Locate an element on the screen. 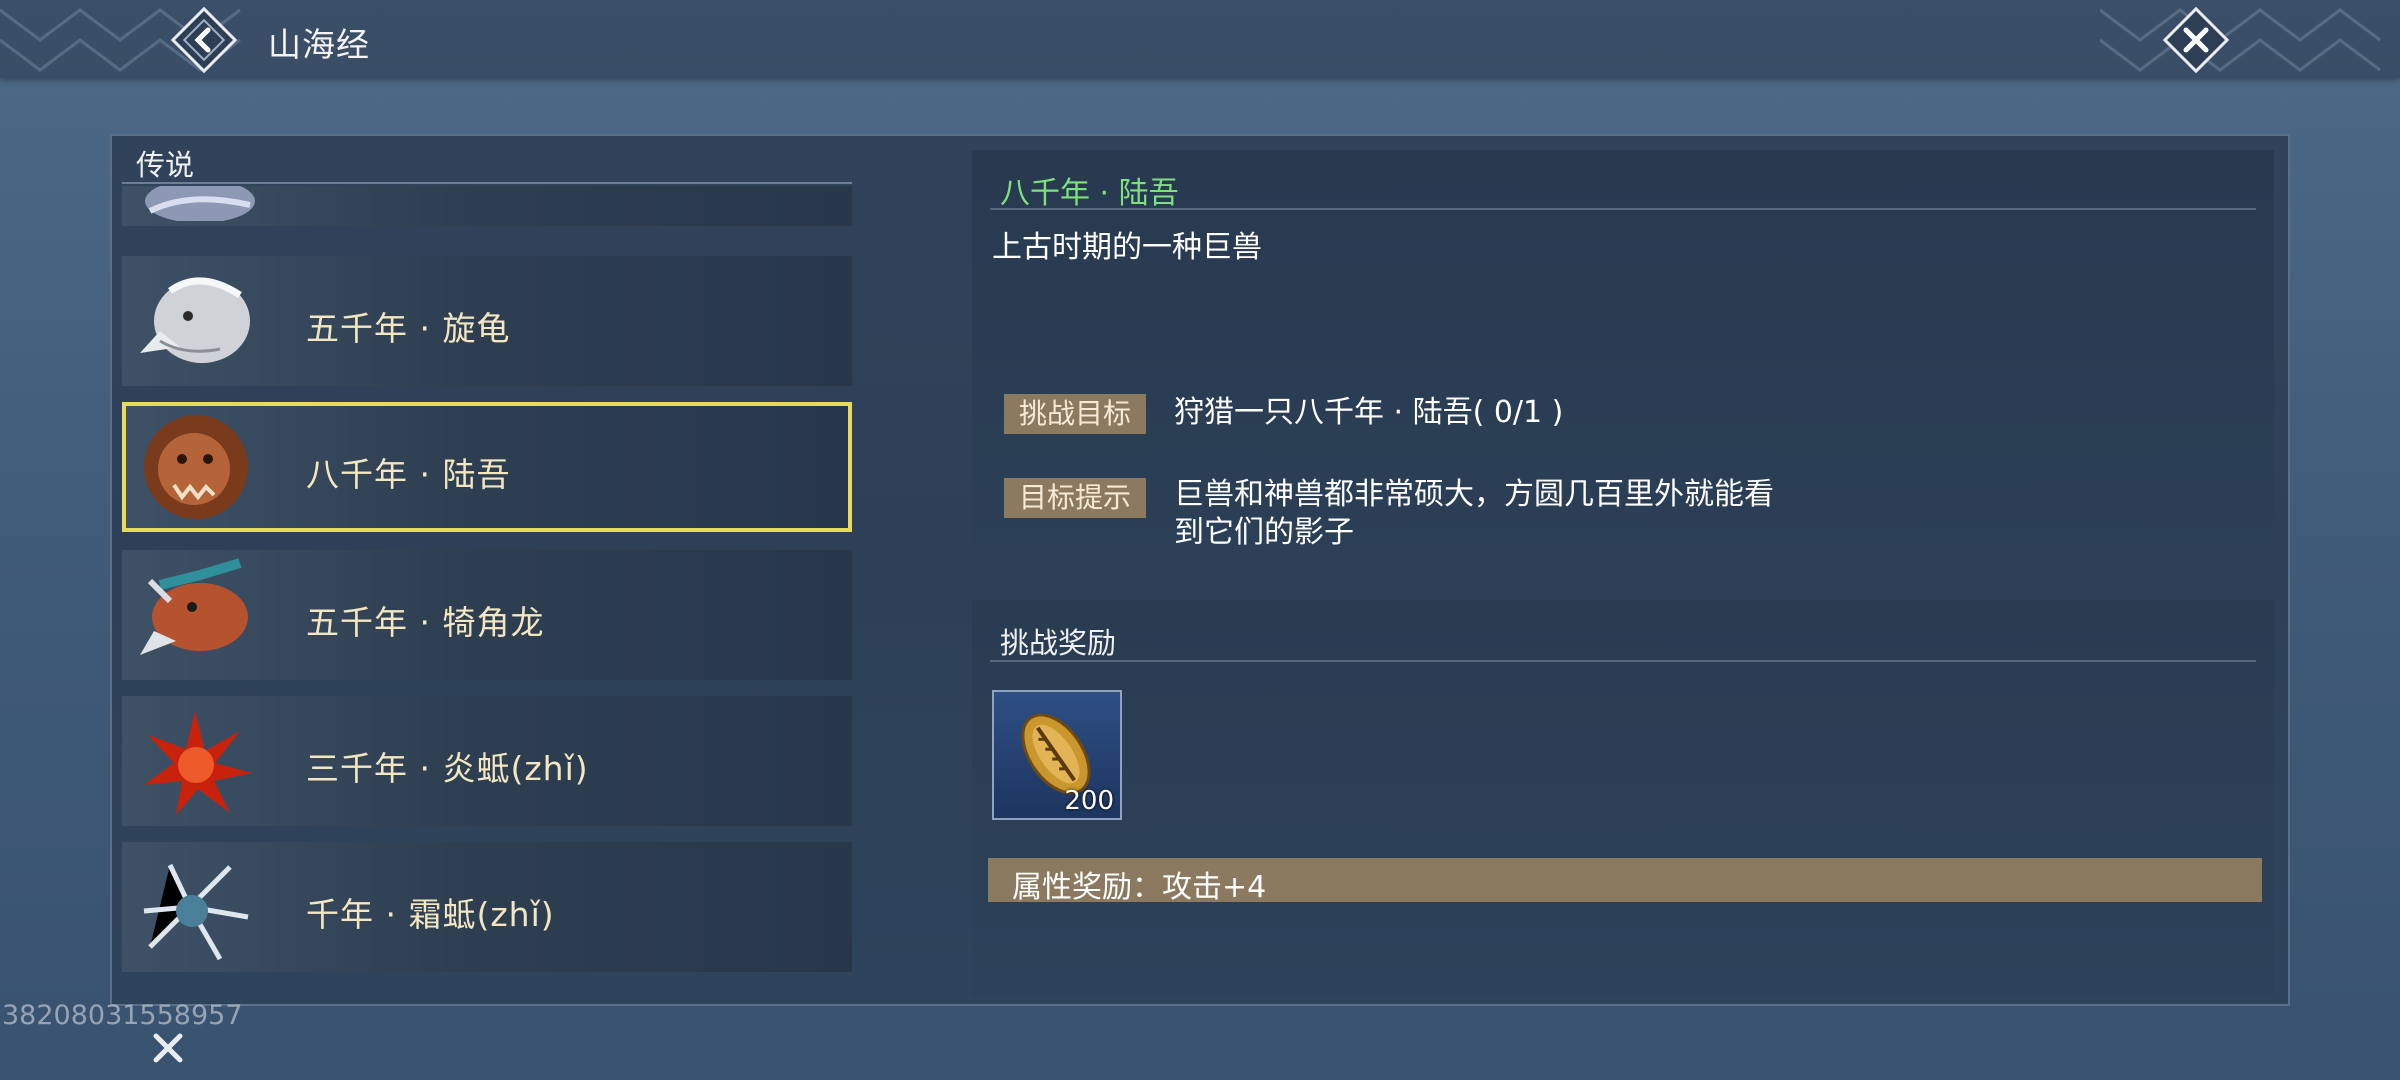  goal-text: 狩猎一只八千年 · 陆吾( 0/1 ) is located at coordinates (1369, 412).